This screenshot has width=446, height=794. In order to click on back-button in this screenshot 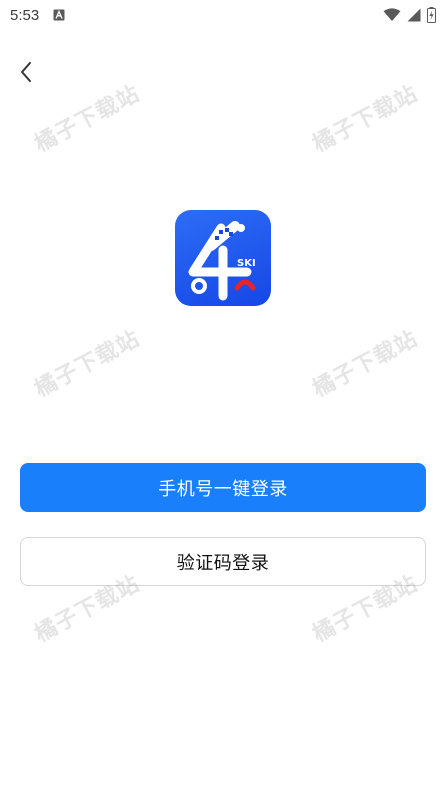, I will do `click(26, 72)`.